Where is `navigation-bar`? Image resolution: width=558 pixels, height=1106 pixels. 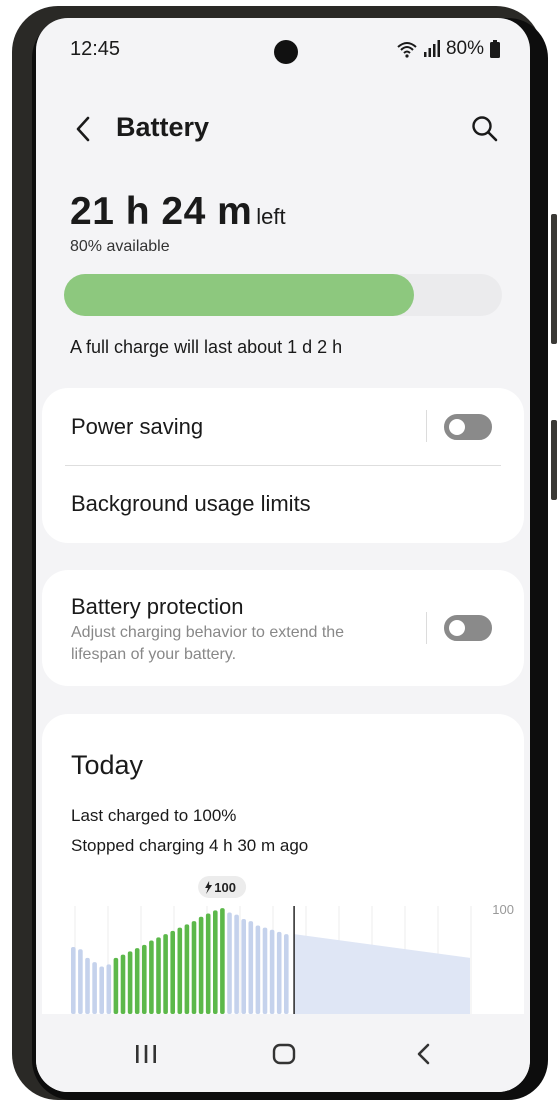 navigation-bar is located at coordinates (283, 1053).